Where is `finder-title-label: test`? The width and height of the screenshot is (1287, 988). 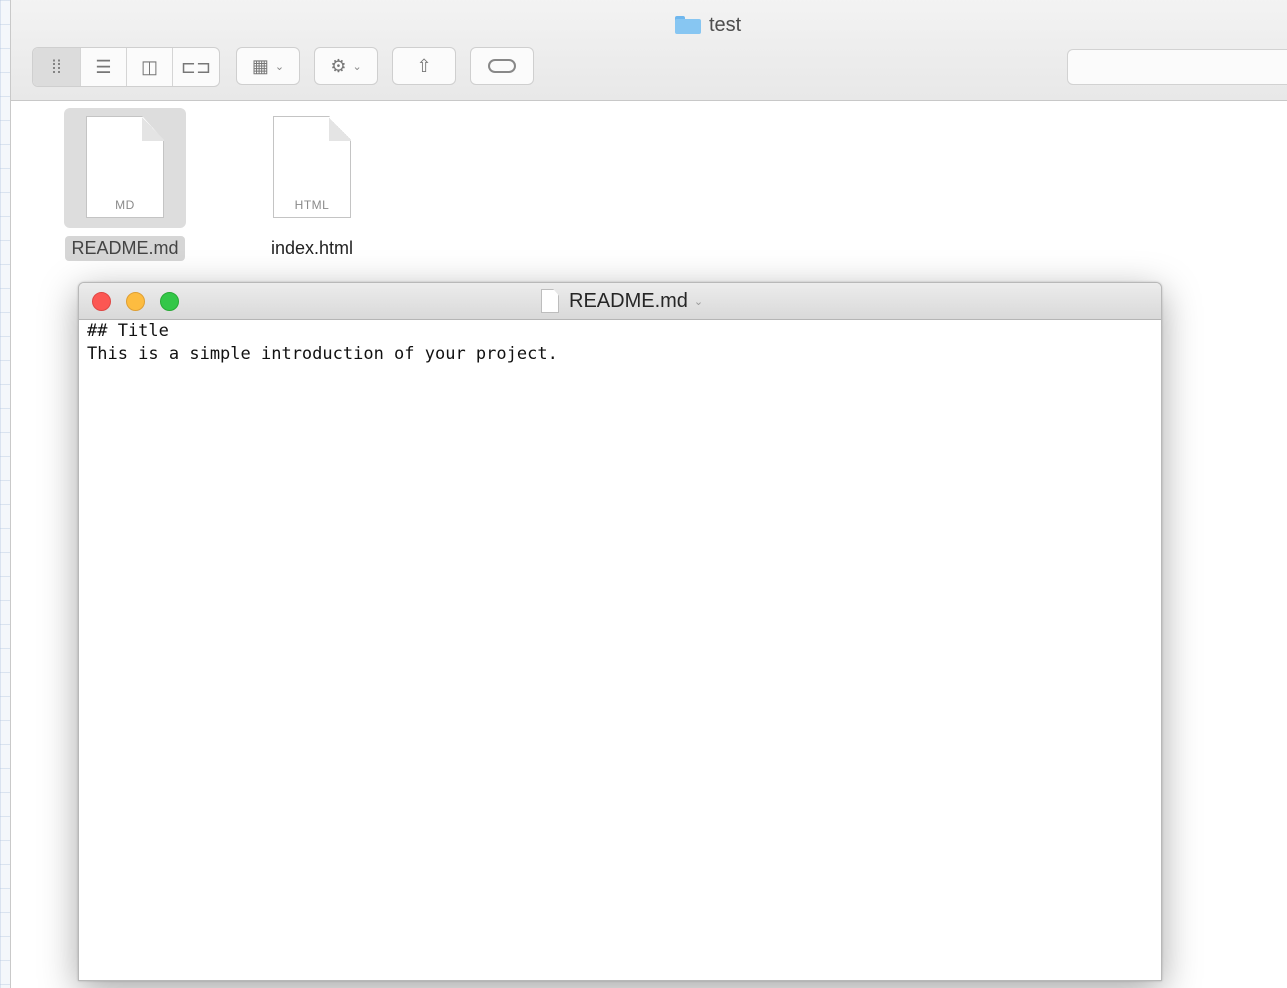 finder-title-label: test is located at coordinates (725, 24).